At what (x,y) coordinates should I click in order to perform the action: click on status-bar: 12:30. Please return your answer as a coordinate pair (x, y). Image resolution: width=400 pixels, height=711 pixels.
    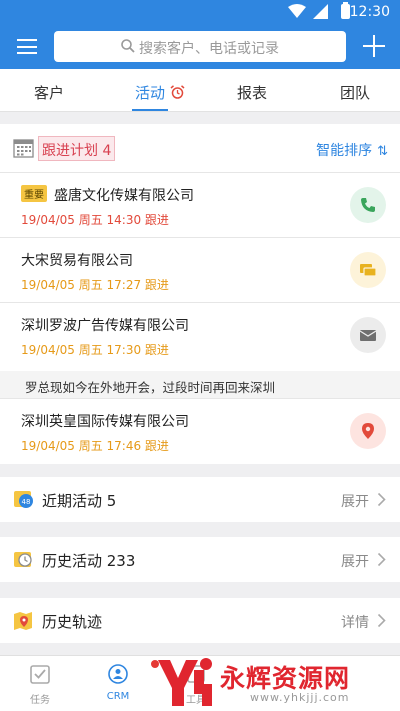
    Looking at the image, I should click on (200, 12).